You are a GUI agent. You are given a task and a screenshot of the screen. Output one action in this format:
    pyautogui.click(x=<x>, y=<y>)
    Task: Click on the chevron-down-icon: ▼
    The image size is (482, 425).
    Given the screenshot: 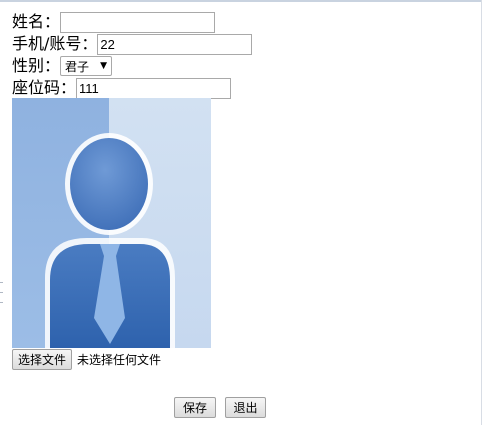 What is the action you would take?
    pyautogui.click(x=104, y=65)
    